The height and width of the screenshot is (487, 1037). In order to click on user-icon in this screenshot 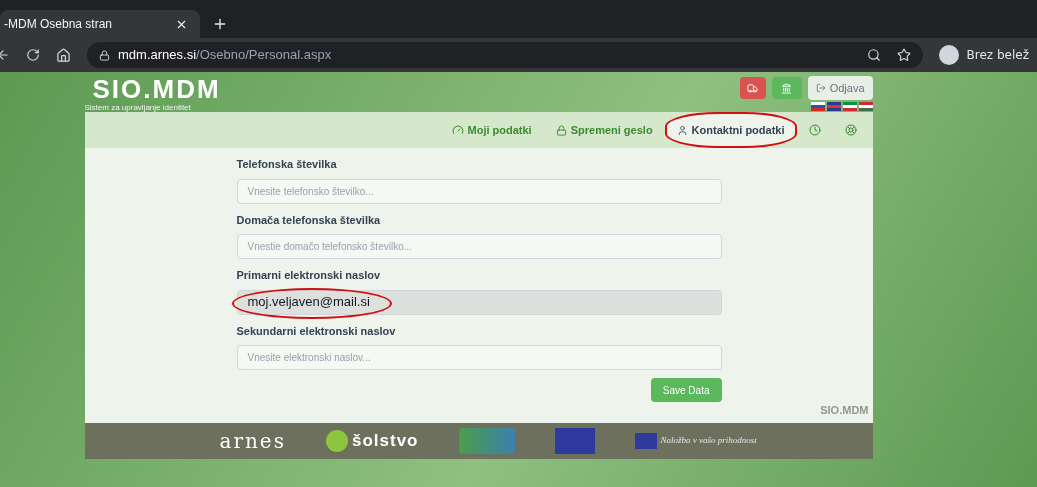, I will do `click(682, 130)`.